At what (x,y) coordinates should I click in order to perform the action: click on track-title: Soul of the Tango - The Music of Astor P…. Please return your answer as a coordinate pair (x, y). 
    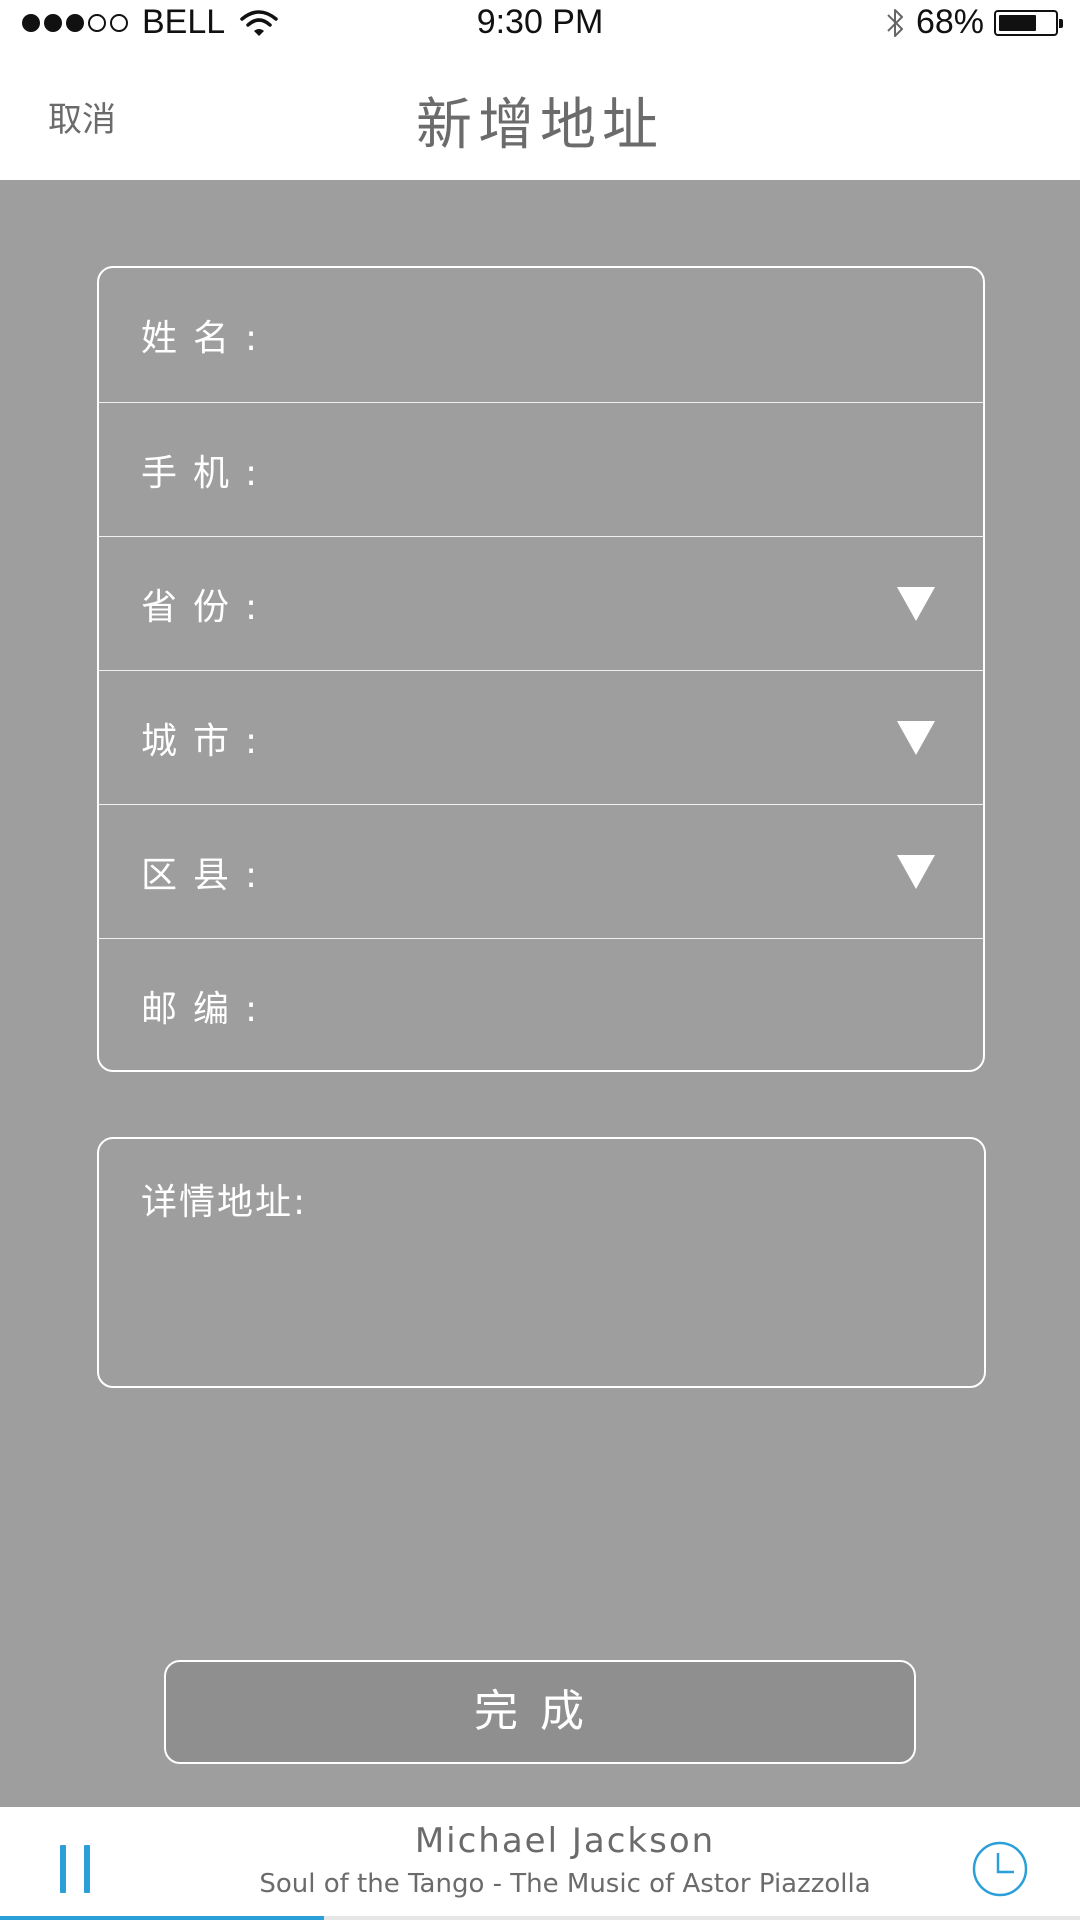
    Looking at the image, I should click on (565, 1884).